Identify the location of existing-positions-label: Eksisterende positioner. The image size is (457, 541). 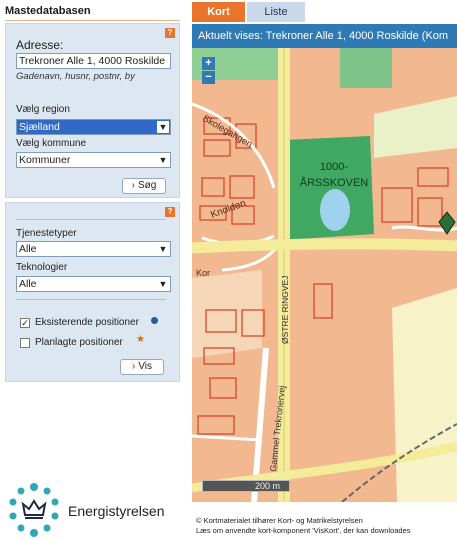
(87, 322).